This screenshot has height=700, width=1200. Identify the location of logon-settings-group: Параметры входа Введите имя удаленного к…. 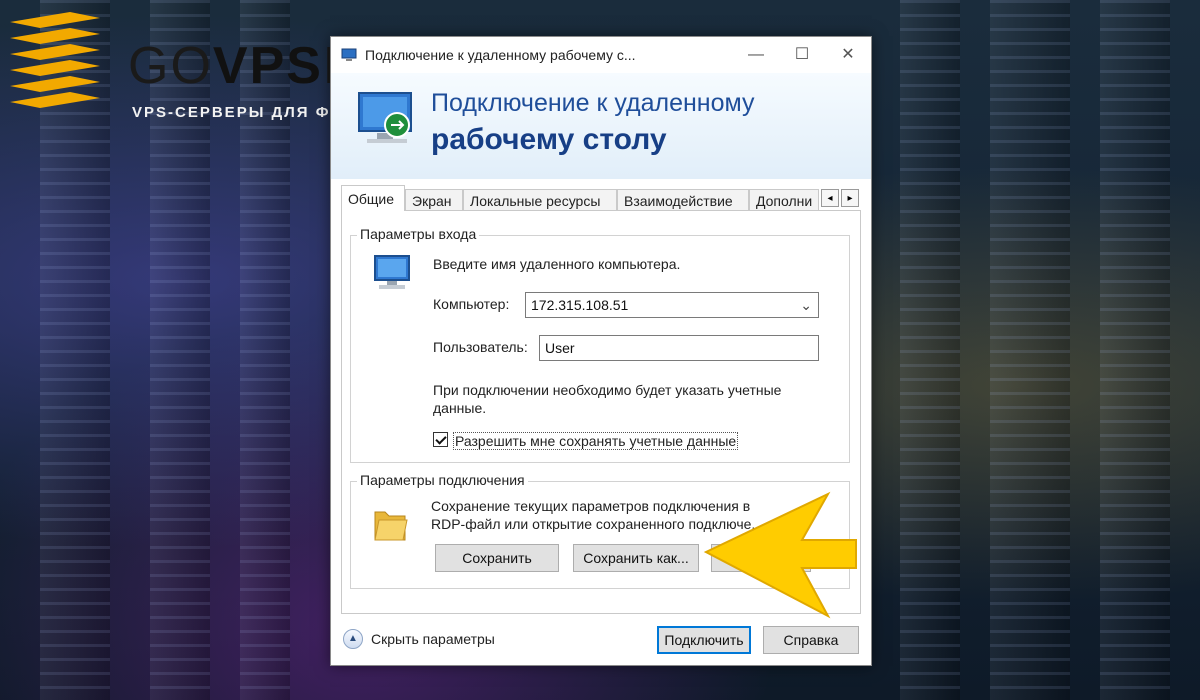
(600, 344).